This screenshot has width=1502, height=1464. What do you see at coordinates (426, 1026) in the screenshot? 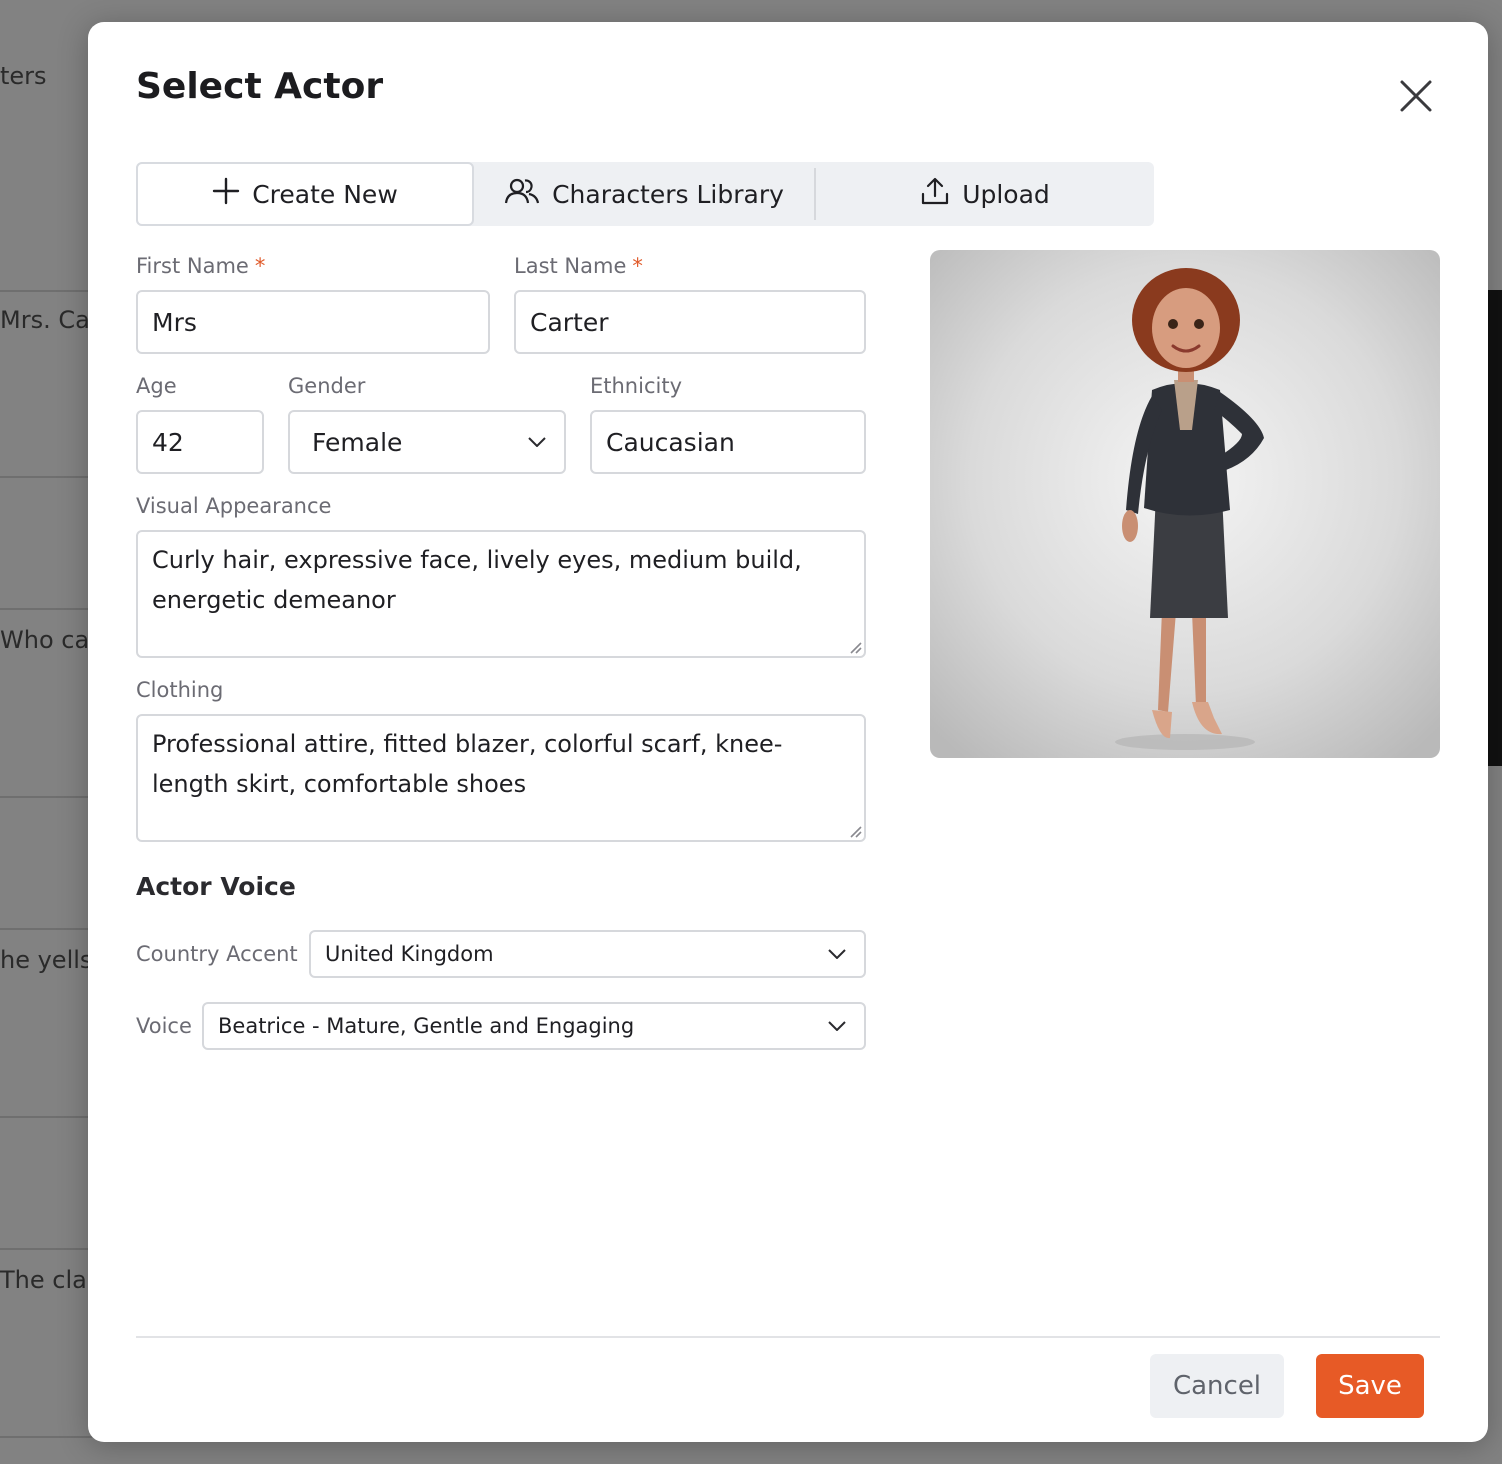
I see `voice-value: Beatrice - Mature, Gentle and Engaging` at bounding box center [426, 1026].